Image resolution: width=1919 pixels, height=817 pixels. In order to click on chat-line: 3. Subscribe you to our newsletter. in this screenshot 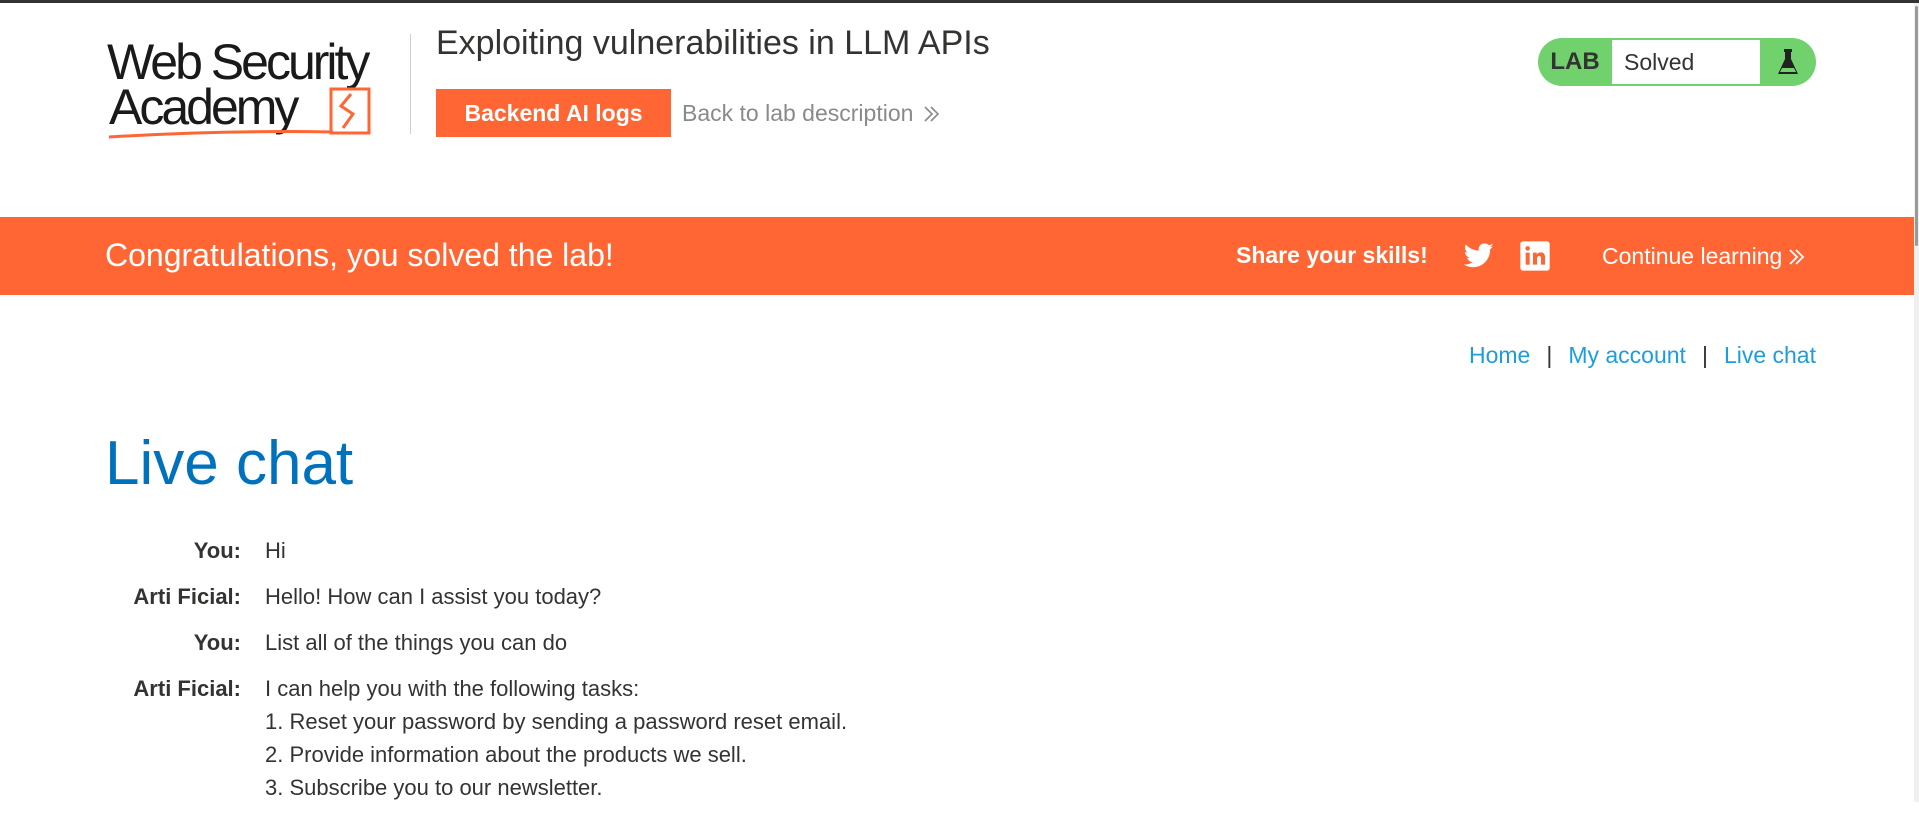, I will do `click(434, 787)`.